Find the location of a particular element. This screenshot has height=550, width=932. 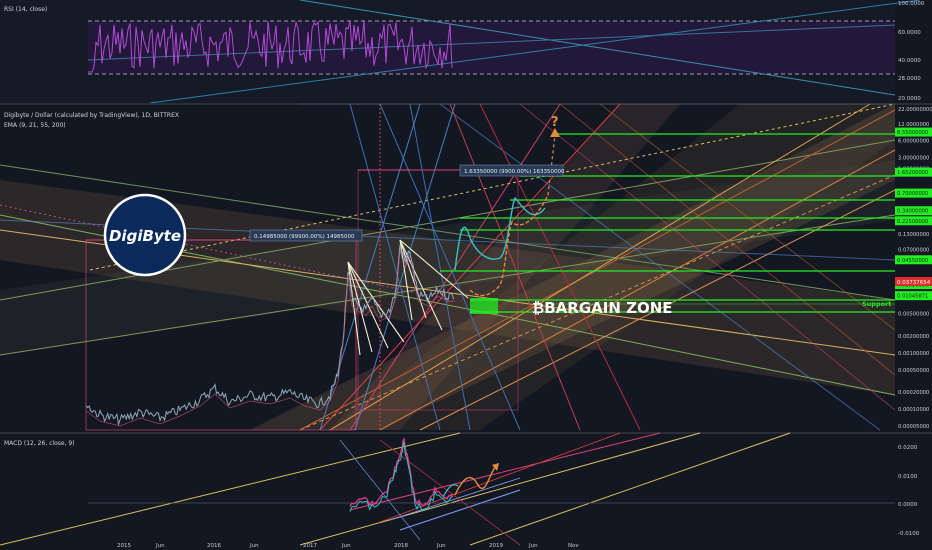

time-tick: 2018 is located at coordinates (401, 546).